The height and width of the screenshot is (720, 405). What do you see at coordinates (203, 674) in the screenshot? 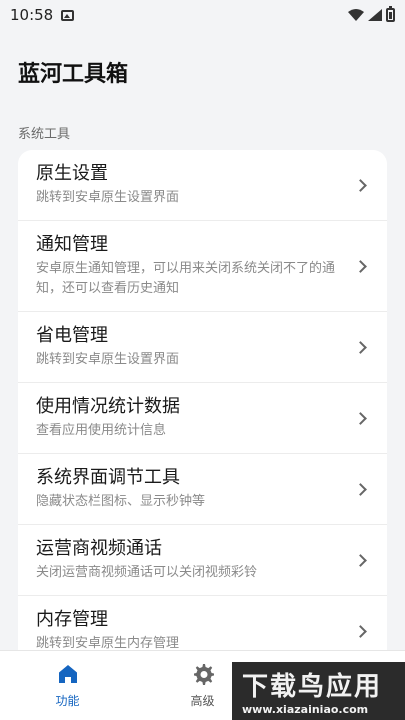
I see `gear-icon` at bounding box center [203, 674].